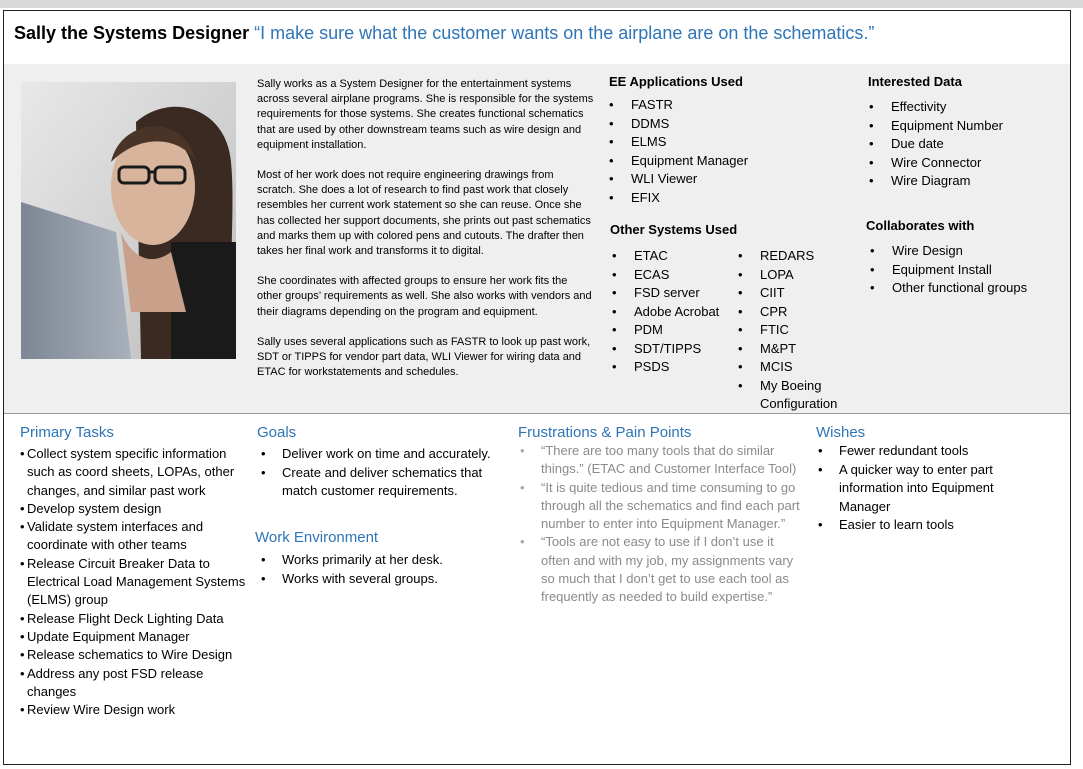 The width and height of the screenshot is (1083, 769). Describe the element at coordinates (605, 432) in the screenshot. I see `frustrations-heading: Frustrations & Pain Points` at that location.